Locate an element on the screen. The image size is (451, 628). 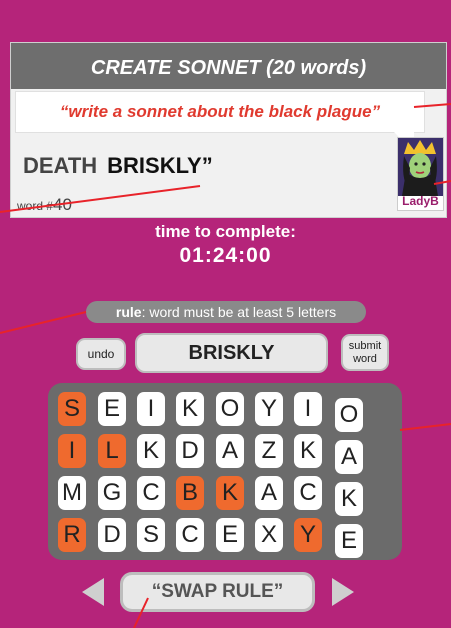
current-word-field: BRISKLY is located at coordinates (231, 353).